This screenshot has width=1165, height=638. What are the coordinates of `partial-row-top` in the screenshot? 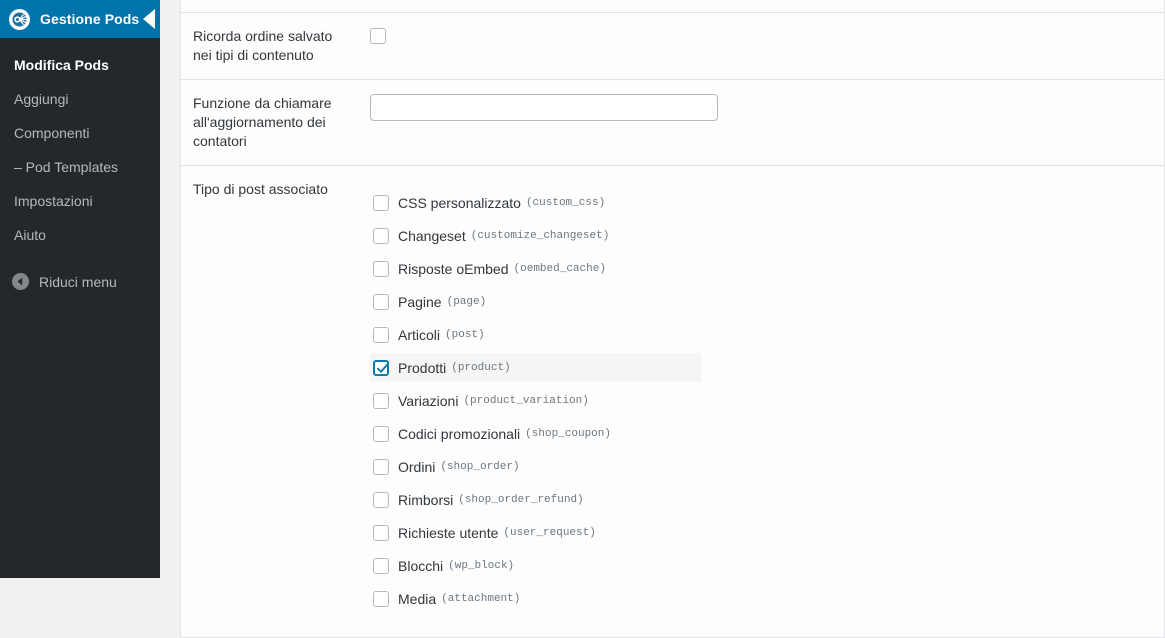 It's located at (672, 6).